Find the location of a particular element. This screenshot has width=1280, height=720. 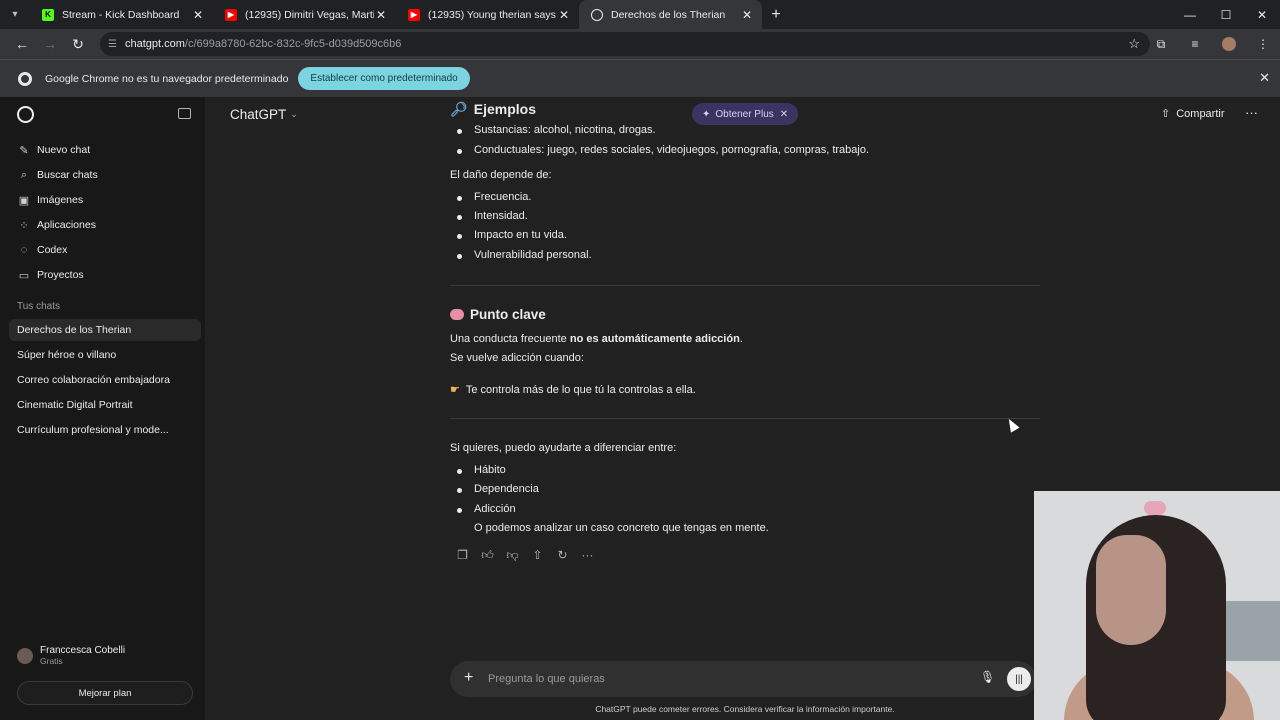

sidebar-item-label: Imágenes is located at coordinates (60, 200).